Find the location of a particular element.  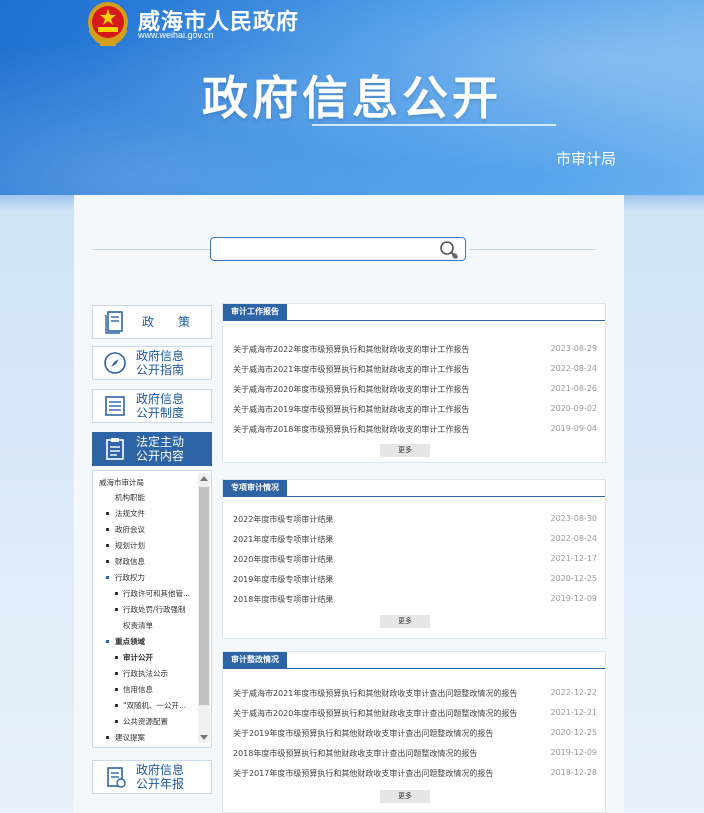

item-date: 2021-08-26 is located at coordinates (574, 388).